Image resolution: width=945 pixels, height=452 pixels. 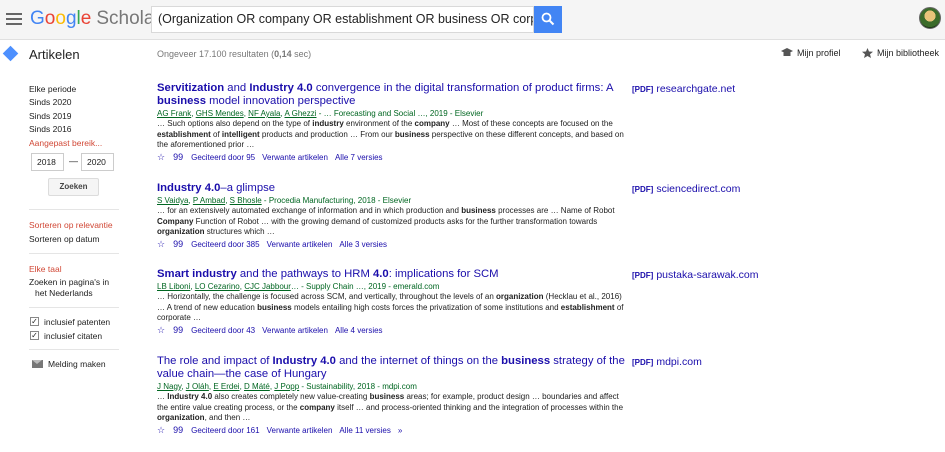 I want to click on filter-since-2016: Sinds 2016, so click(x=50, y=129).